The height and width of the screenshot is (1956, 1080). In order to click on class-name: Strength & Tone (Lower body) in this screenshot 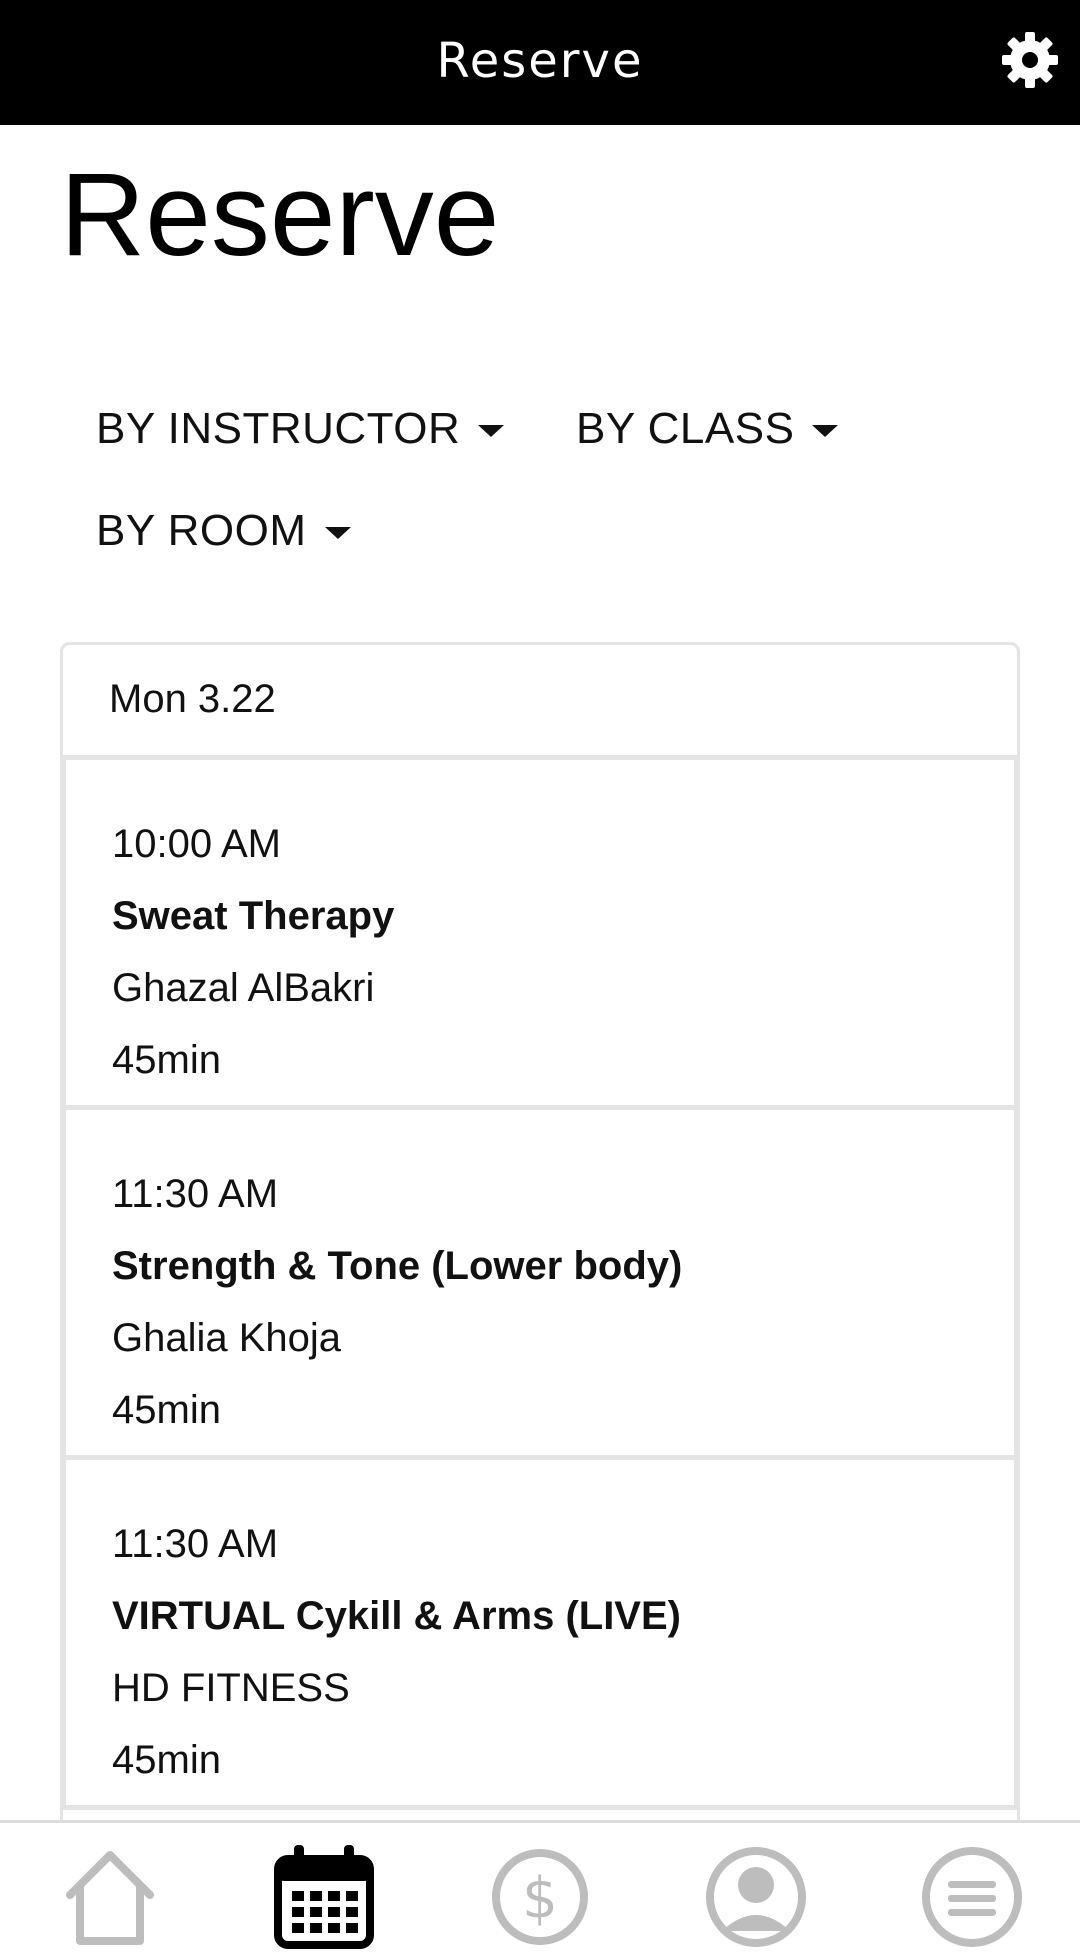, I will do `click(397, 1266)`.